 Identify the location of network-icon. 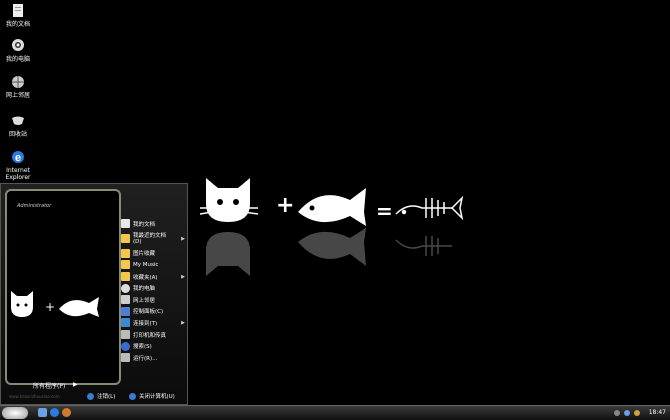
(125, 300).